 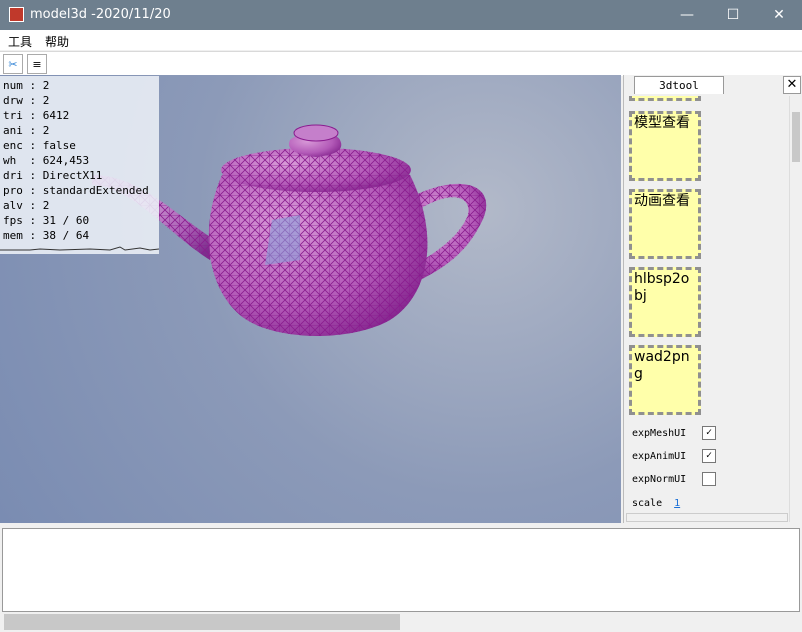 What do you see at coordinates (26, 100) in the screenshot?
I see `stat-drw: drw : 2` at bounding box center [26, 100].